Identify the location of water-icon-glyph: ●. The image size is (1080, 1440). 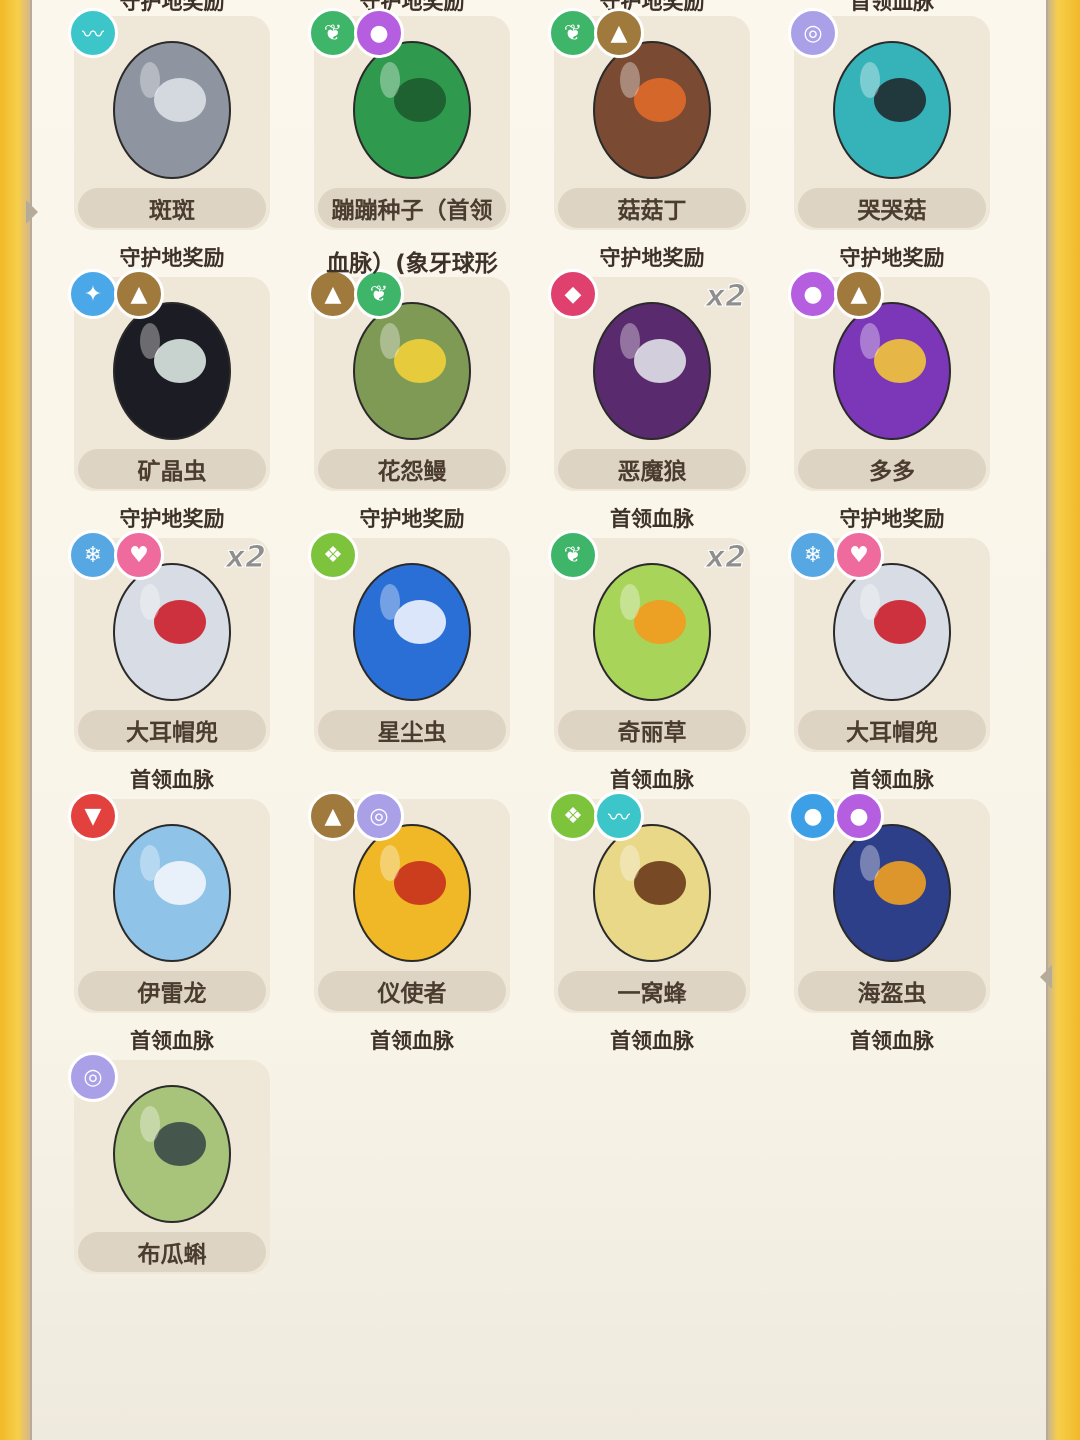
(813, 816).